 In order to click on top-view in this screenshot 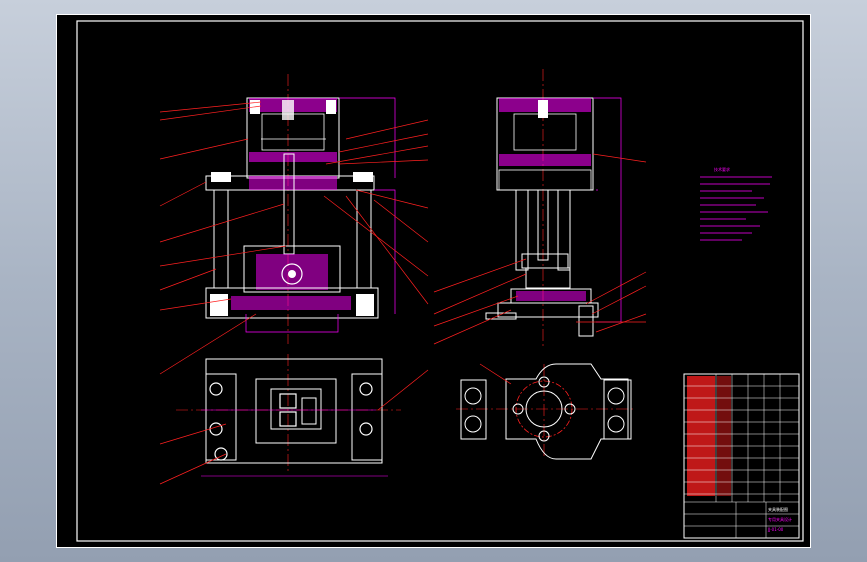, I will do `click(288, 415)`.